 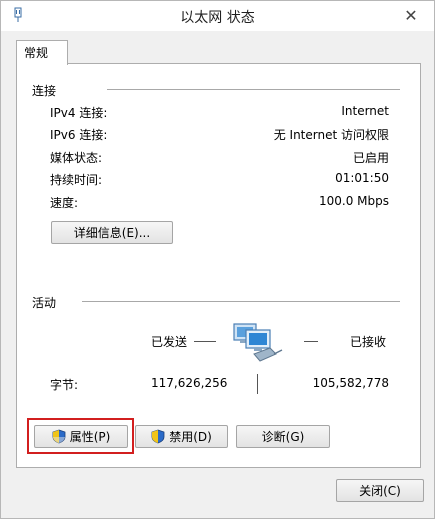 I want to click on close-button: 关闭(C), so click(x=380, y=490).